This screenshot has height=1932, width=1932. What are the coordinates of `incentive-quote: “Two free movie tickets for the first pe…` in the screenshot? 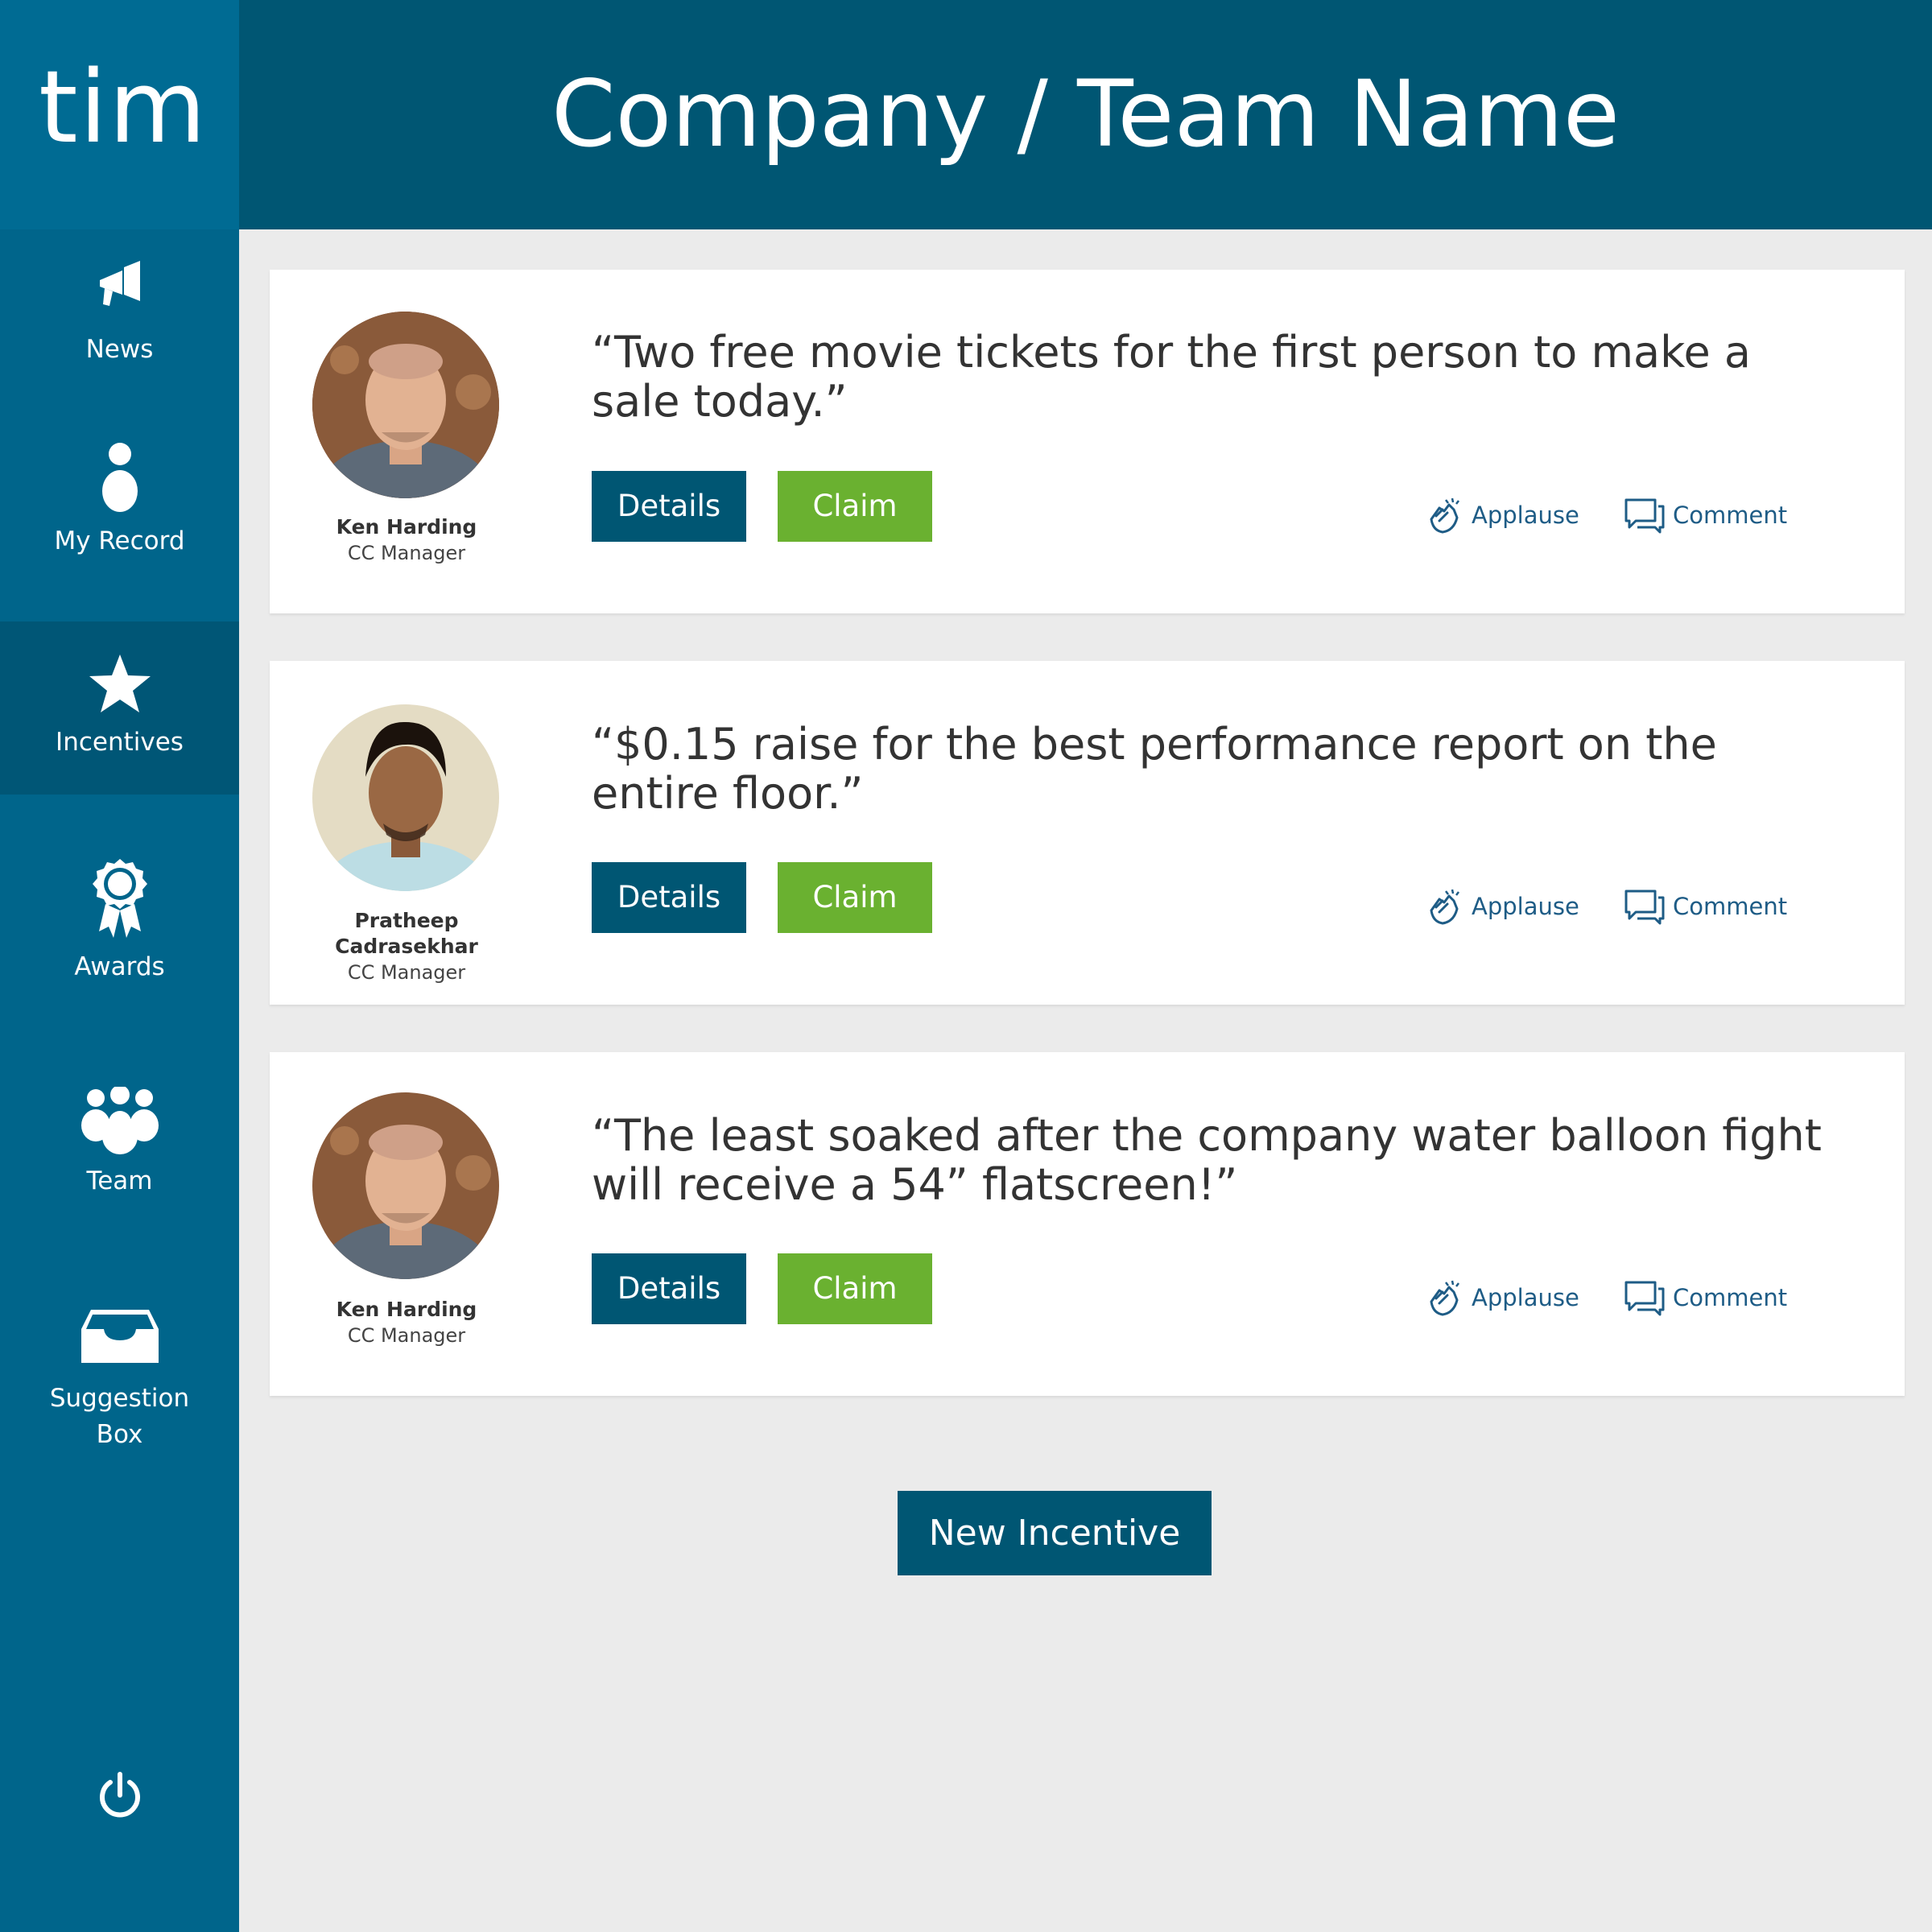 It's located at (1171, 377).